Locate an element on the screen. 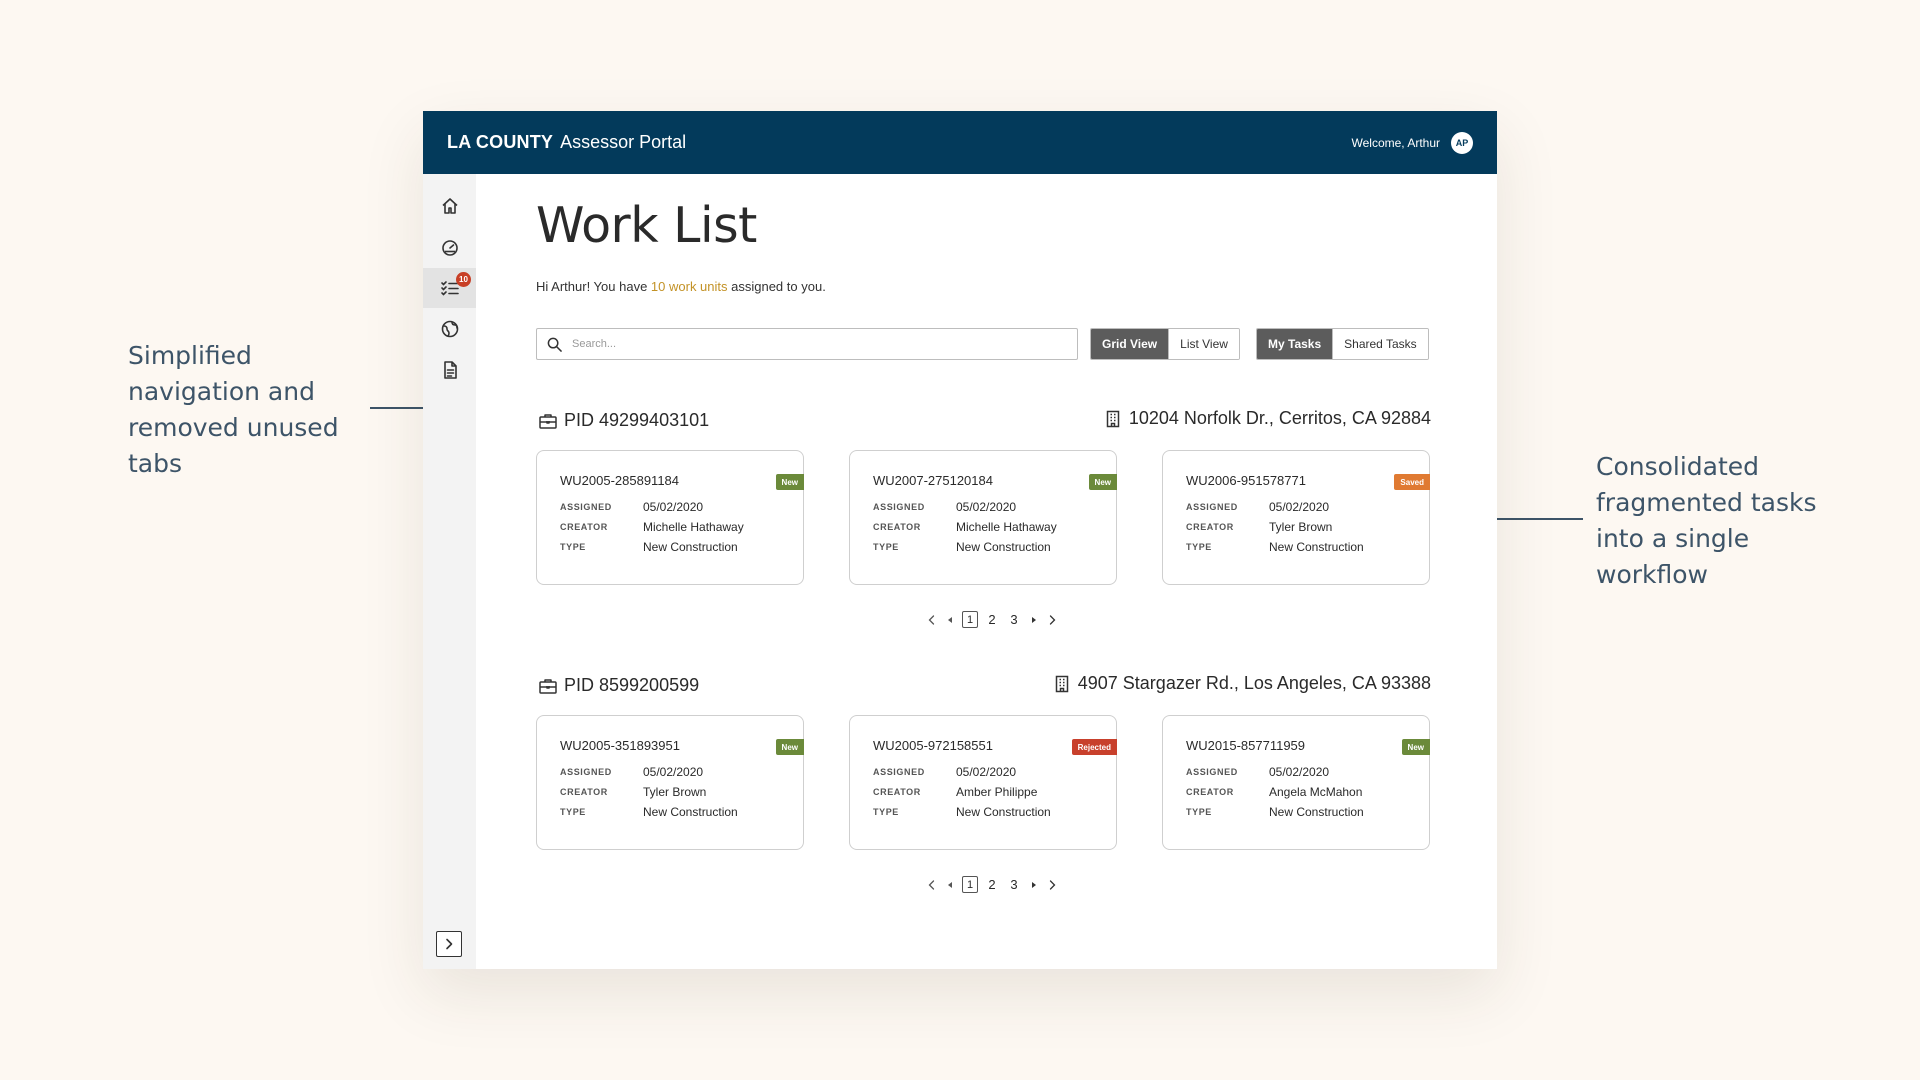 This screenshot has width=1920, height=1080. briefcase-icon is located at coordinates (548, 686).